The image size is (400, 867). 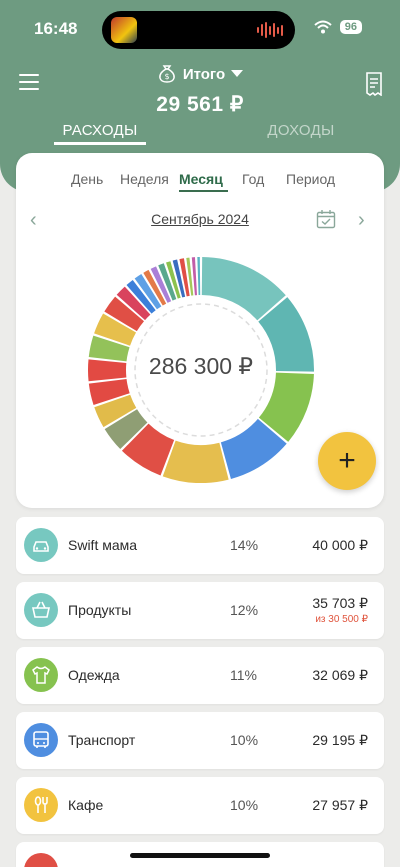 What do you see at coordinates (340, 740) in the screenshot?
I see `category-amount: 29 195 ₽` at bounding box center [340, 740].